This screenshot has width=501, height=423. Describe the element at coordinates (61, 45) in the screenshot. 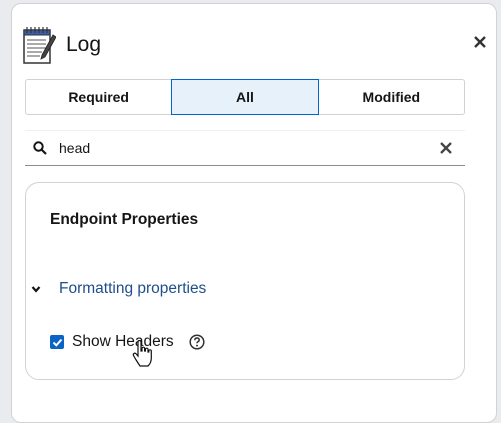

I see `panel-header: Log` at that location.